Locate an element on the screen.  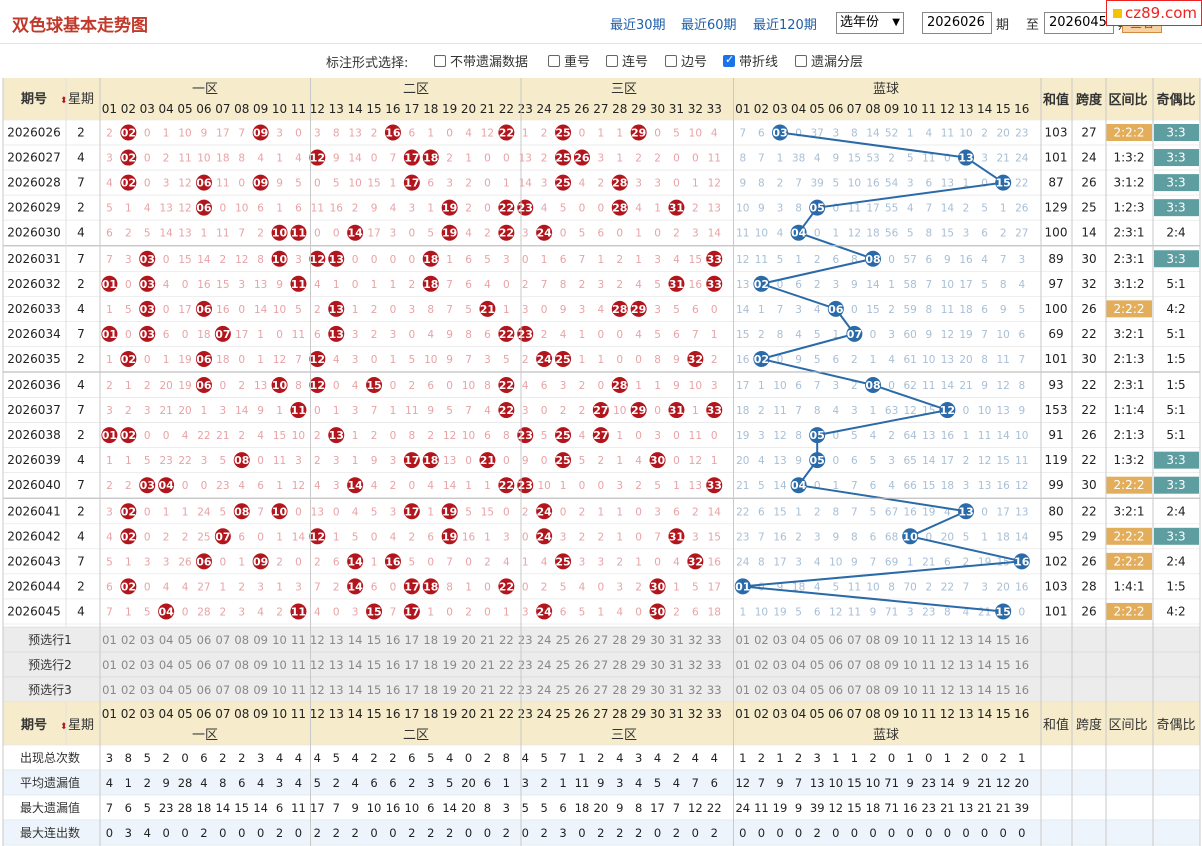
preselect-red-number: 05 is located at coordinates (185, 665).